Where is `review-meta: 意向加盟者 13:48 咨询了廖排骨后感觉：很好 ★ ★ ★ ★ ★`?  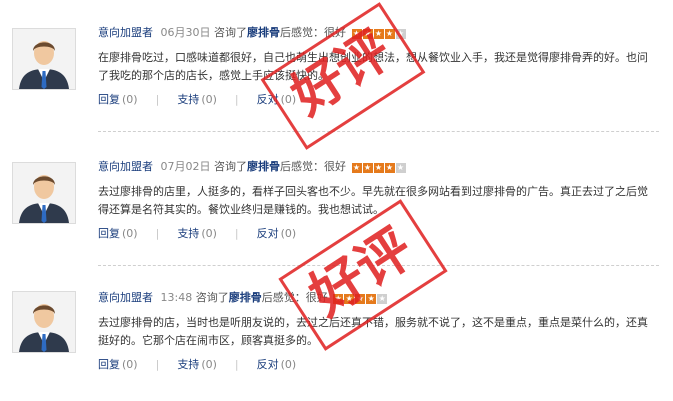 review-meta: 意向加盟者 13:48 咨询了廖排骨后感觉：很好 ★ ★ ★ ★ ★ is located at coordinates (378, 298).